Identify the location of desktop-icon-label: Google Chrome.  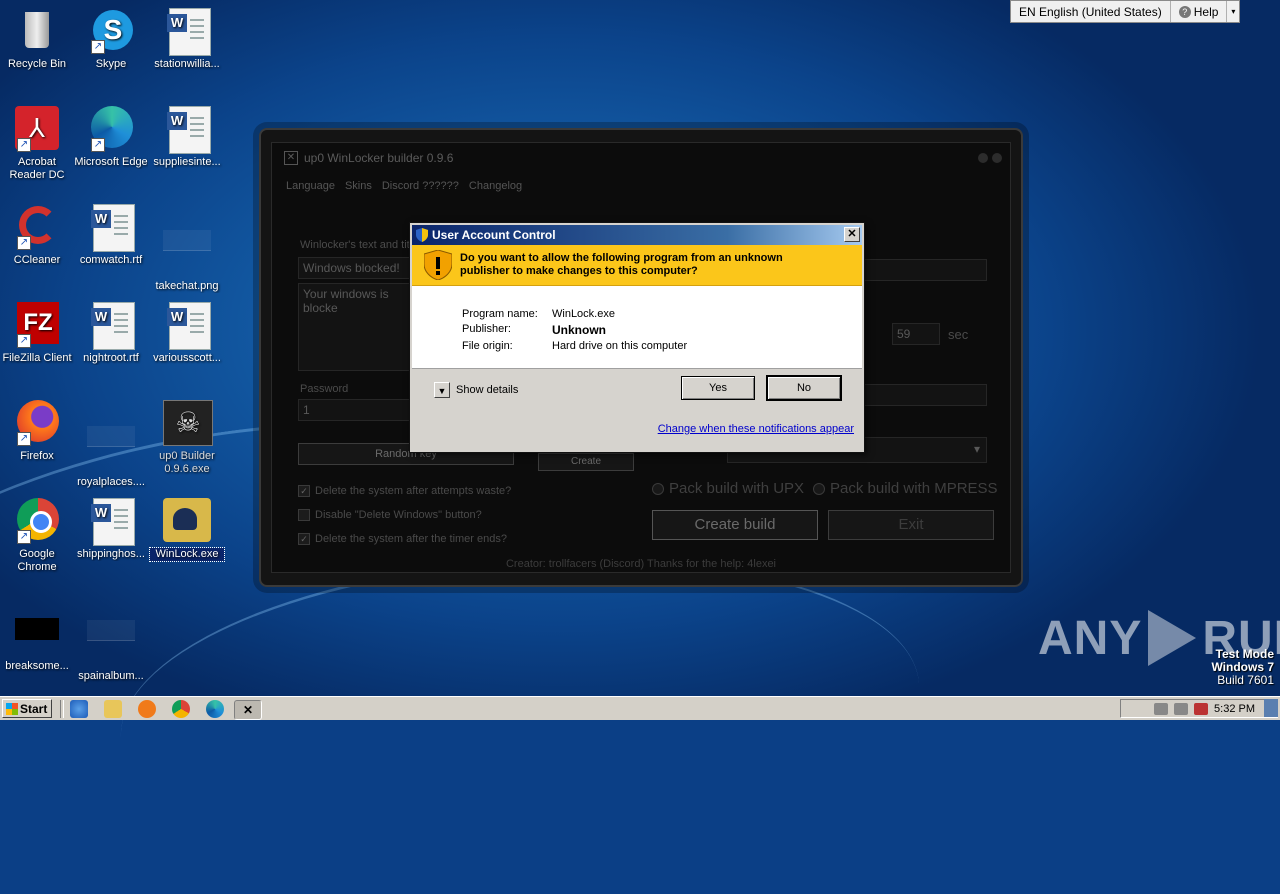
(37, 560).